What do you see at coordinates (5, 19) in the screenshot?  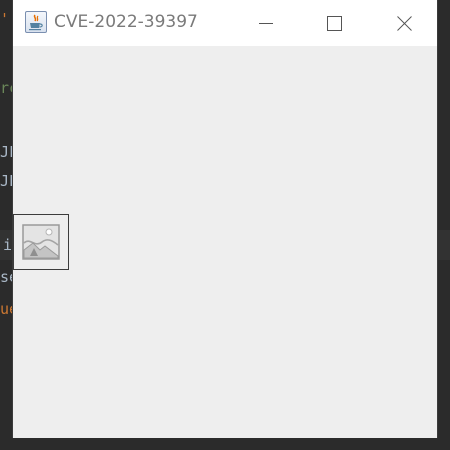 I see `ide-code-fragment: '` at bounding box center [5, 19].